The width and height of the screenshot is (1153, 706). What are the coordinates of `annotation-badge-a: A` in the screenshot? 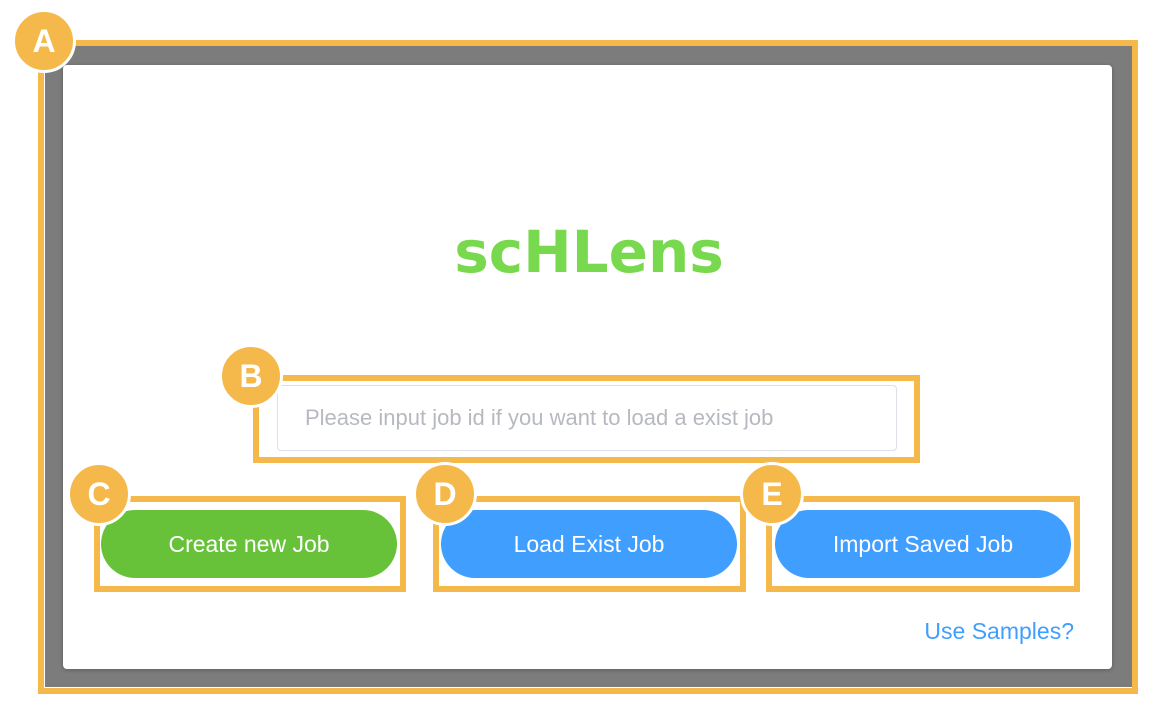 It's located at (44, 41).